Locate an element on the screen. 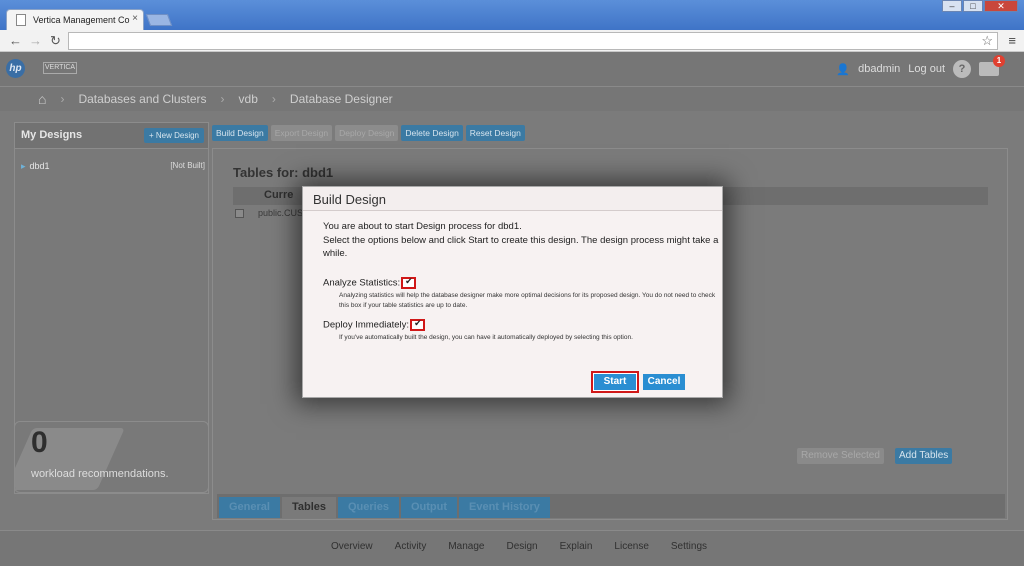  analyze-statistics-label: Analyze Statistics: is located at coordinates (362, 283).